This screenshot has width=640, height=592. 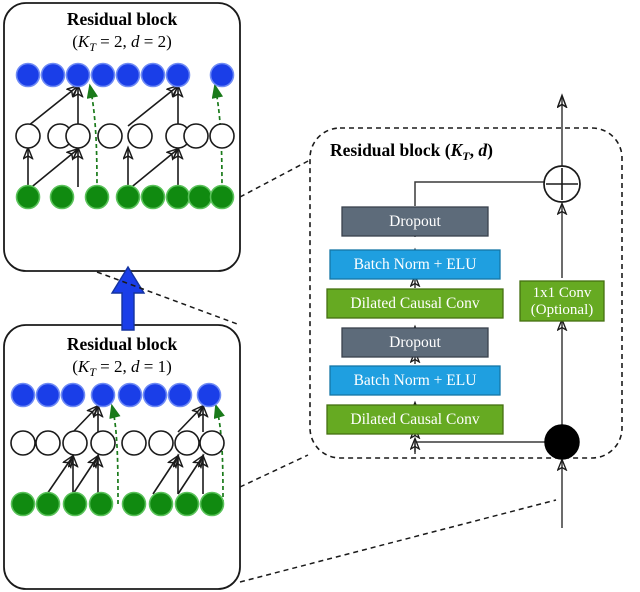 What do you see at coordinates (562, 310) in the screenshot?
I see `skip-conv-label-line2: (Optional)` at bounding box center [562, 310].